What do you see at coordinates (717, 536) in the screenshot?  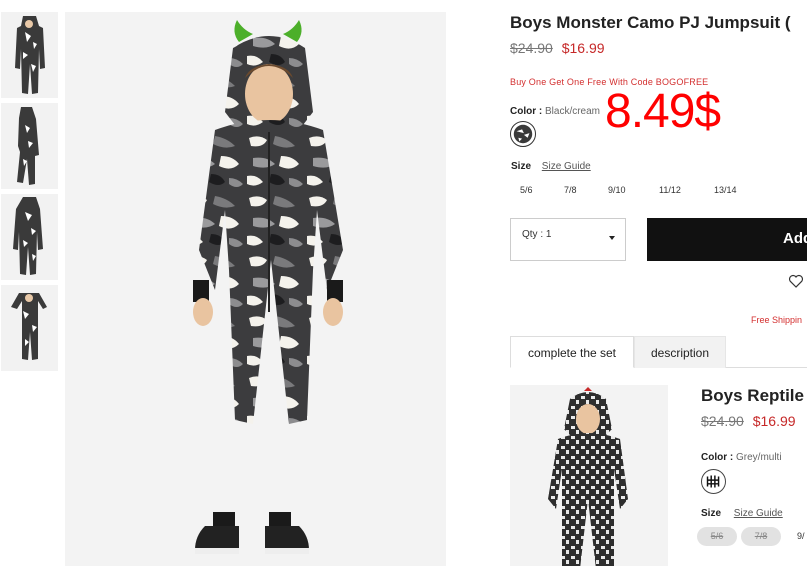 I see `related-size-option-5-6: 5/6` at bounding box center [717, 536].